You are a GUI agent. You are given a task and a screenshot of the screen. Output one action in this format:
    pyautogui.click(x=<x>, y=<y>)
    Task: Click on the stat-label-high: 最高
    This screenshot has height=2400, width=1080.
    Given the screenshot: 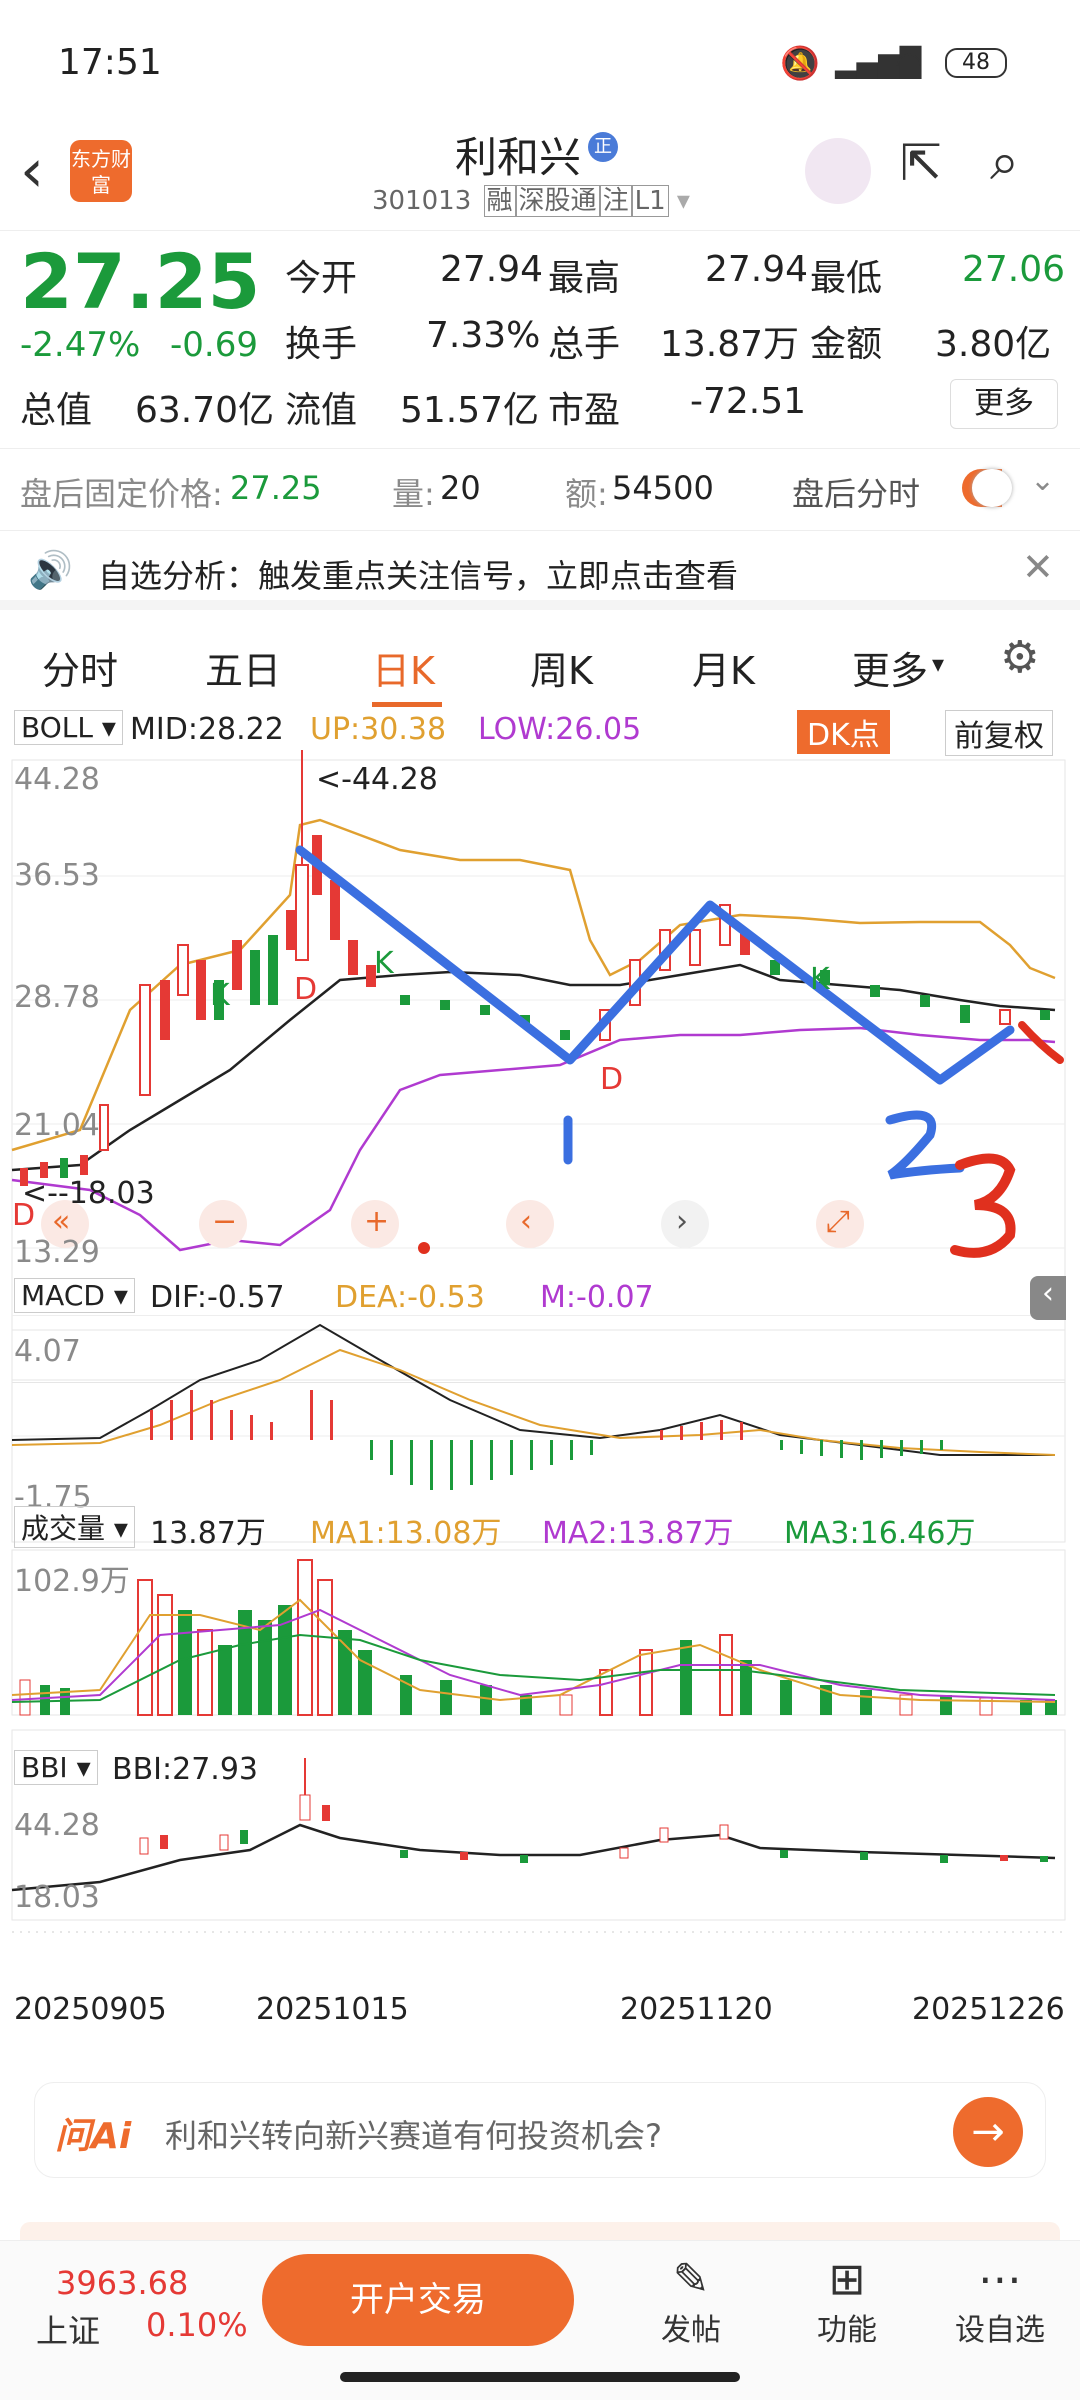 What is the action you would take?
    pyautogui.click(x=584, y=278)
    